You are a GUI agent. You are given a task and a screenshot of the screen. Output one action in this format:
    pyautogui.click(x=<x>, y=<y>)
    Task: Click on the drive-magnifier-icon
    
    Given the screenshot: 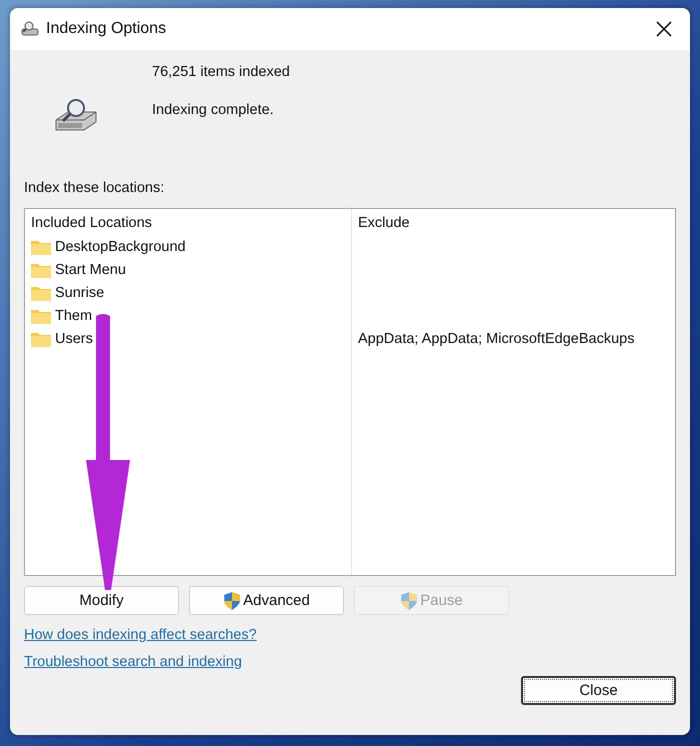 What is the action you would take?
    pyautogui.click(x=30, y=29)
    